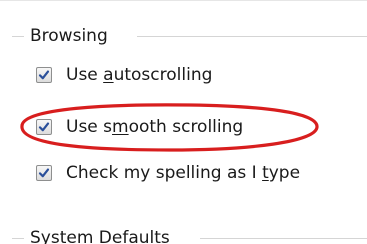 The height and width of the screenshot is (244, 367). I want to click on spell-check-label: Check my spelling as I type, so click(183, 173).